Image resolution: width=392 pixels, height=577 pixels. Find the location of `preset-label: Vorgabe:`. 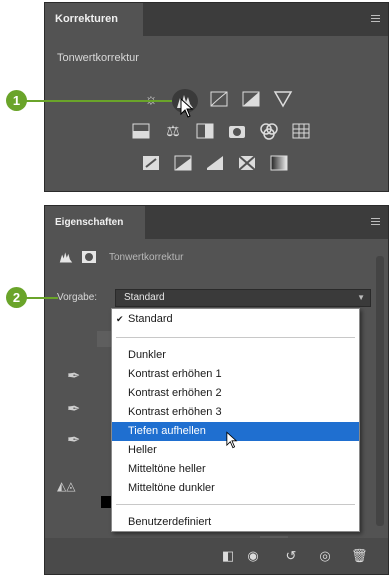

preset-label: Vorgabe: is located at coordinates (77, 297).